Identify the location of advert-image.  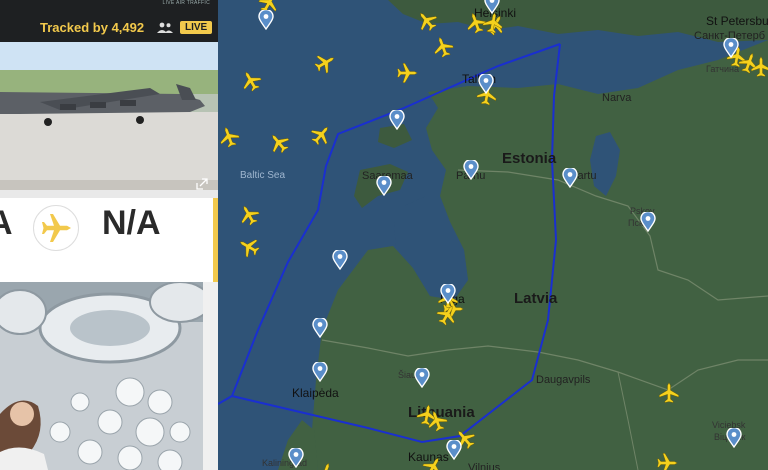
(101, 376).